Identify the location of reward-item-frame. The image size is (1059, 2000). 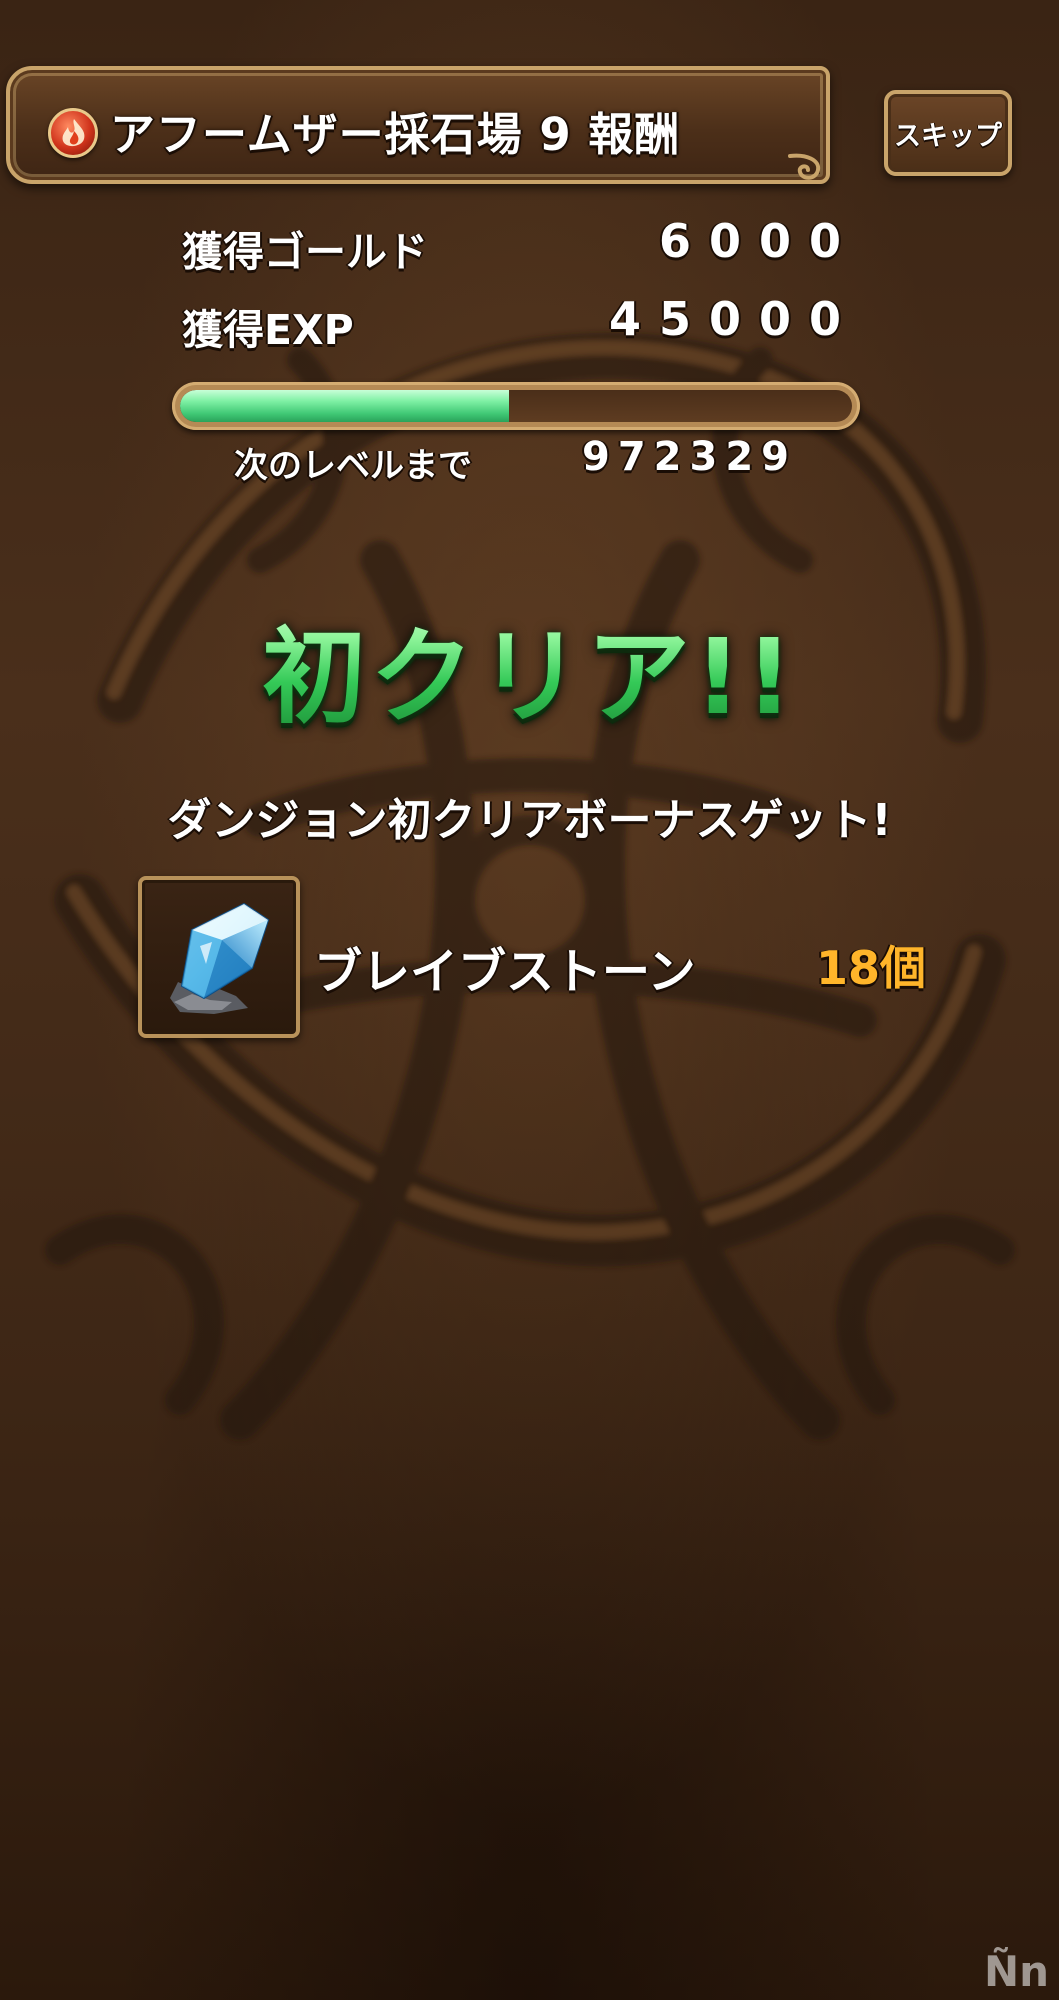
(219, 957).